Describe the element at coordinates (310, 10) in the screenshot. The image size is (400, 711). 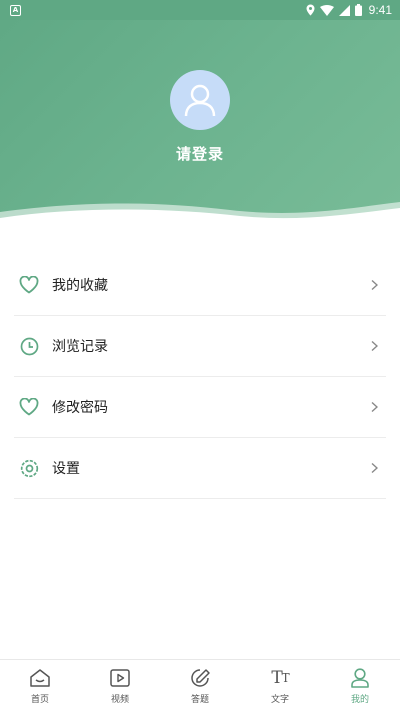
I see `location-icon` at that location.